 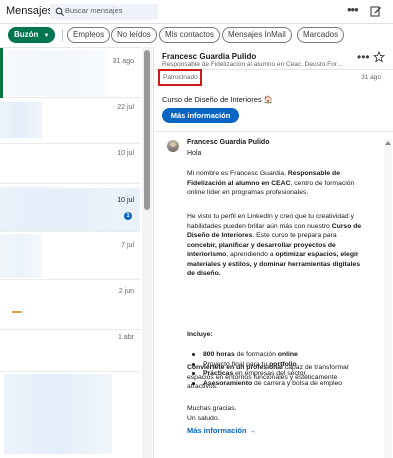 I want to click on conversation-item-unread: 10 jul 1, so click(x=70, y=210).